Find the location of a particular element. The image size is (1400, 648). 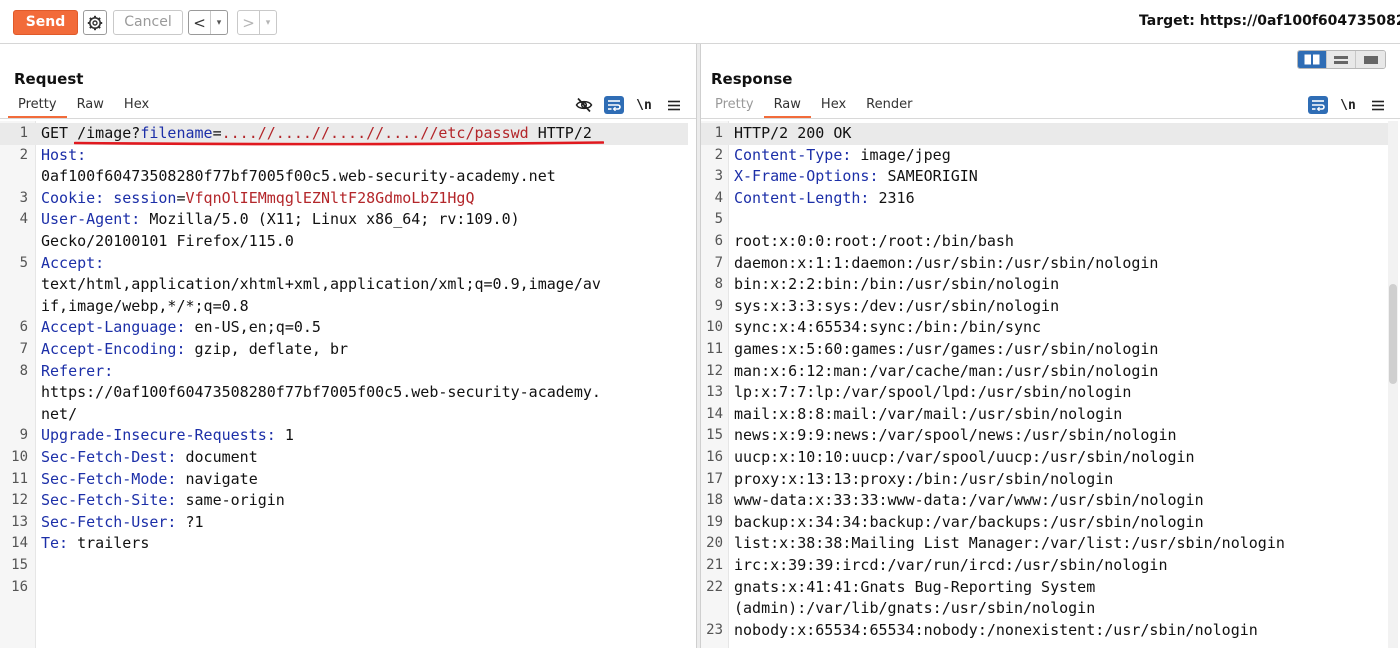

editor-line: 9 sys:x:3:3:sys:/dev:/usr/sbin/nologin is located at coordinates (1046, 307).